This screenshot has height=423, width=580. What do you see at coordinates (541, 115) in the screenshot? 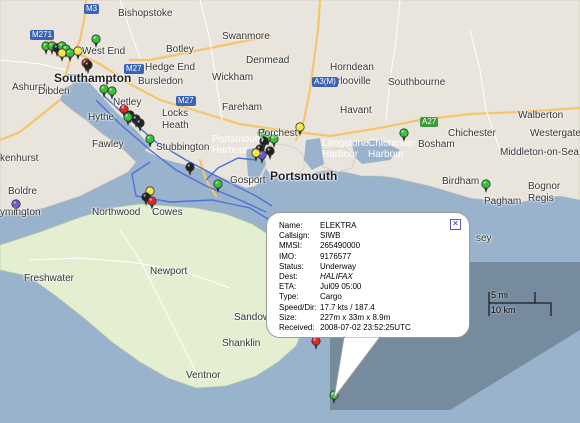
I see `place-label-walberton: Walberton` at bounding box center [541, 115].